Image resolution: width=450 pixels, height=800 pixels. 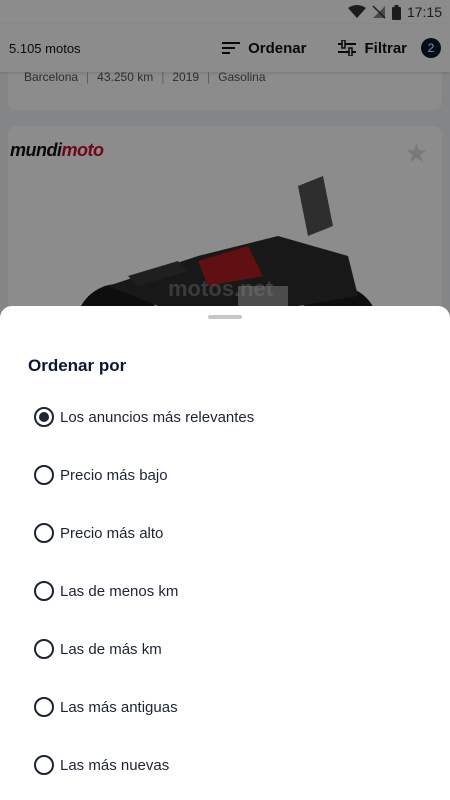 What do you see at coordinates (115, 765) in the screenshot?
I see `option-label: Las más nuevas` at bounding box center [115, 765].